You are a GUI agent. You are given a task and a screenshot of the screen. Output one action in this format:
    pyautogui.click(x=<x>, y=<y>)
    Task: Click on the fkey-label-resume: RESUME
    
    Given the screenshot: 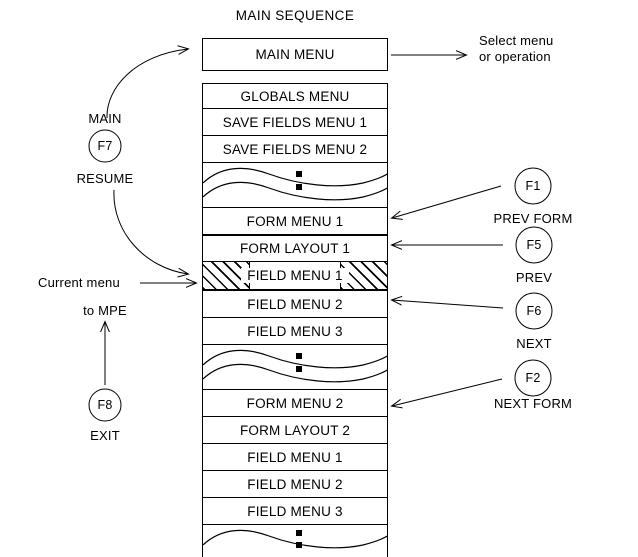 What is the action you would take?
    pyautogui.click(x=105, y=178)
    